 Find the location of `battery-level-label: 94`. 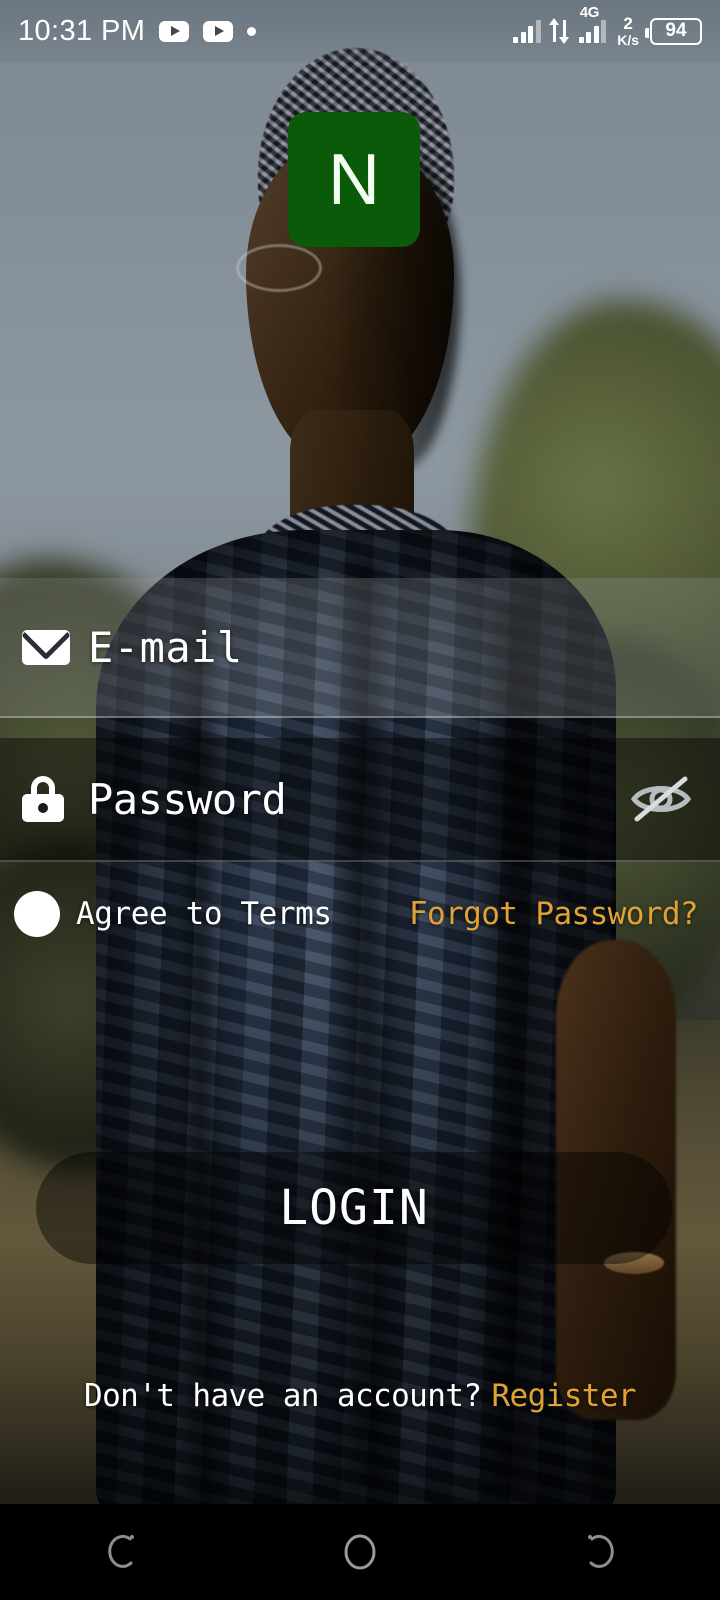

battery-level-label: 94 is located at coordinates (676, 30).